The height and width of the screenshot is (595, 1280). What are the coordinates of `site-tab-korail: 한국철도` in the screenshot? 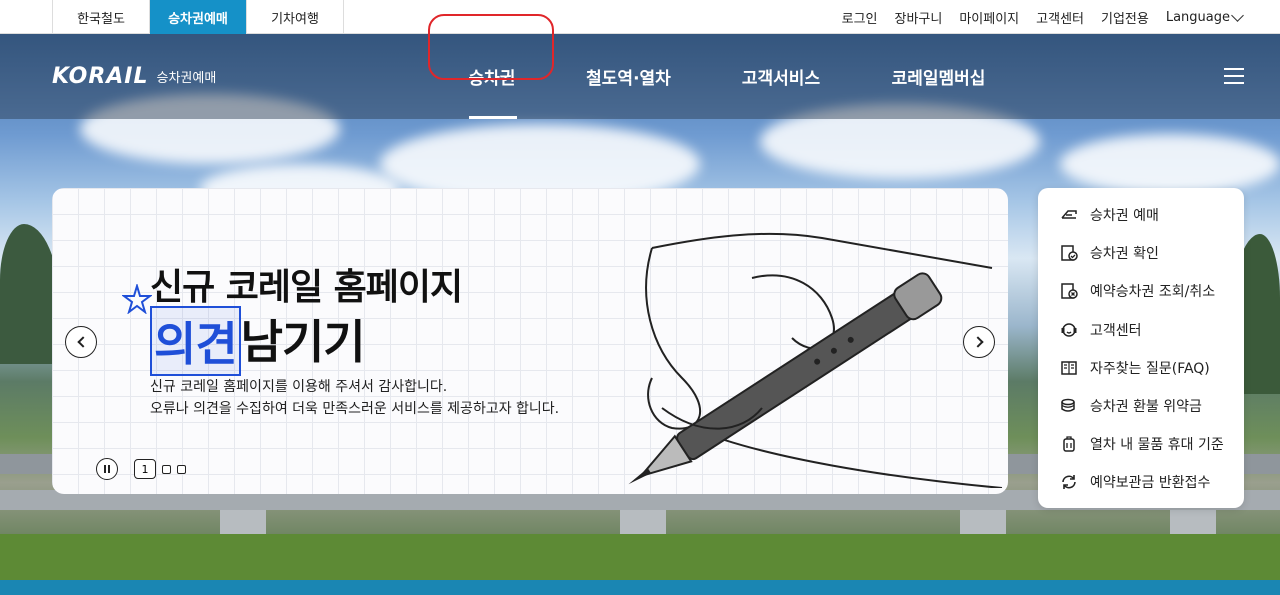 It's located at (101, 17).